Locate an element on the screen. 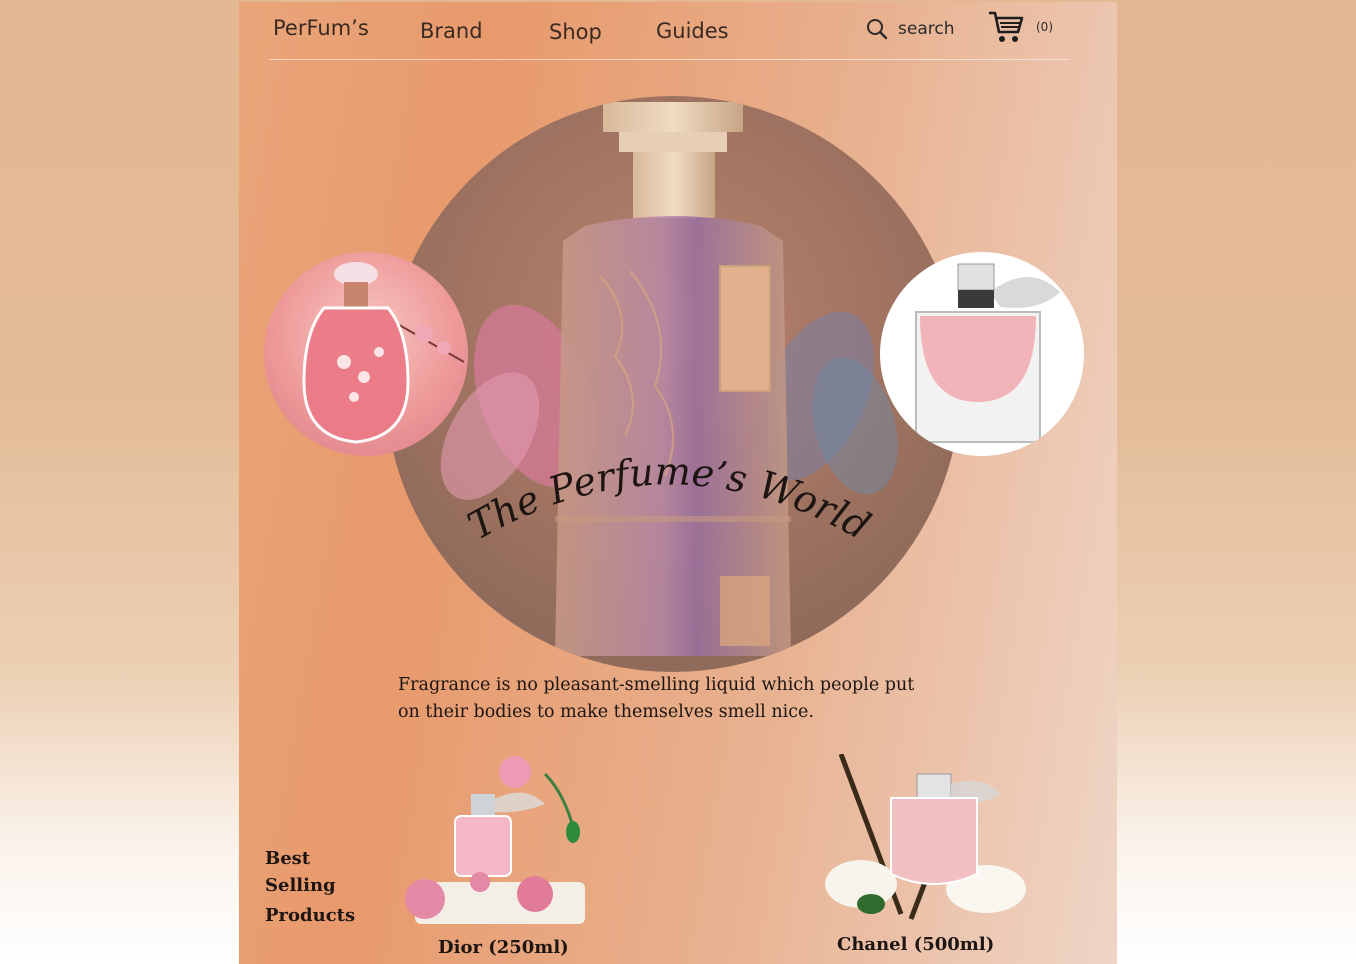  search-label: search is located at coordinates (926, 29).